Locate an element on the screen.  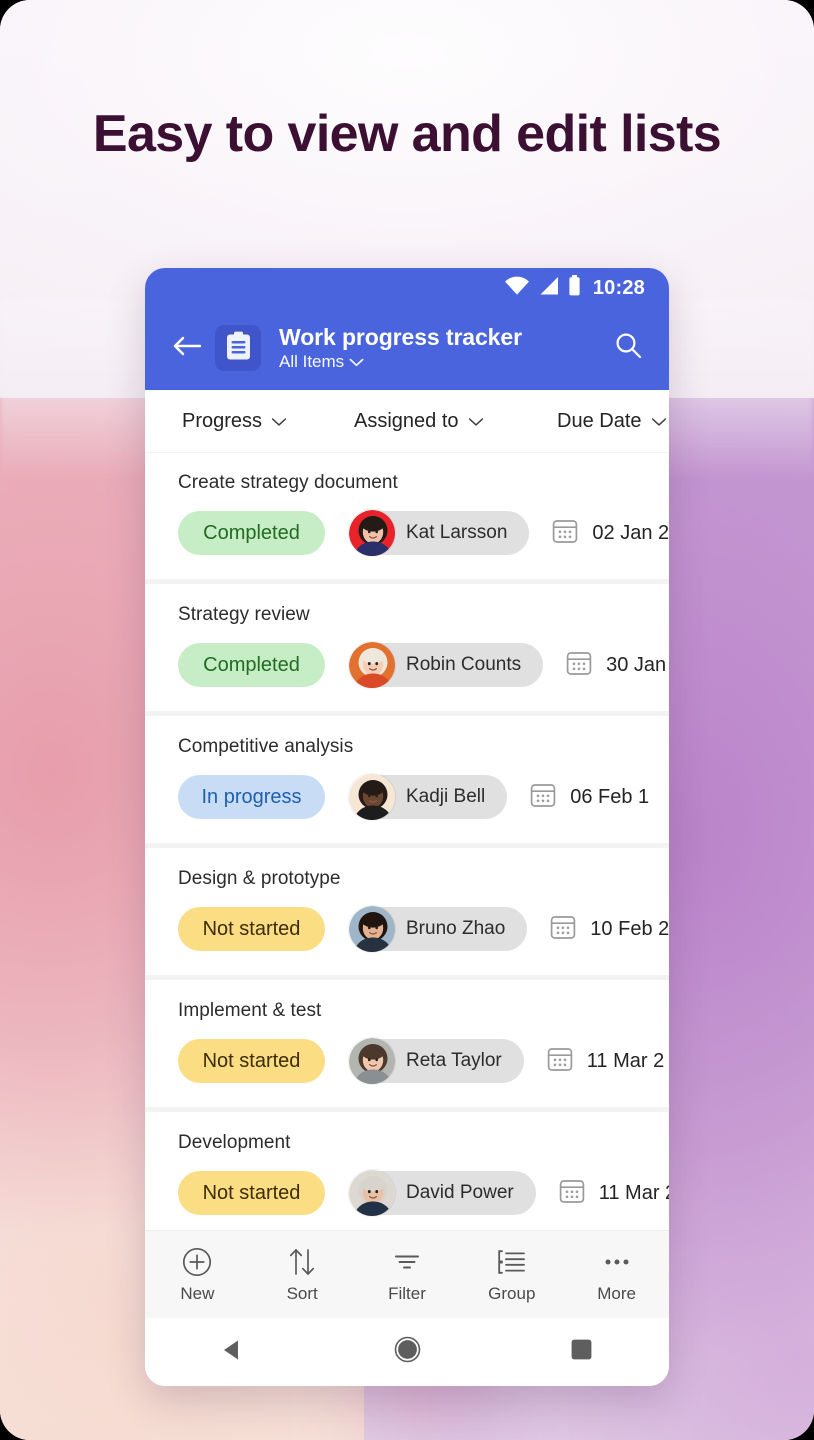
command-filter: Filter is located at coordinates (407, 1274).